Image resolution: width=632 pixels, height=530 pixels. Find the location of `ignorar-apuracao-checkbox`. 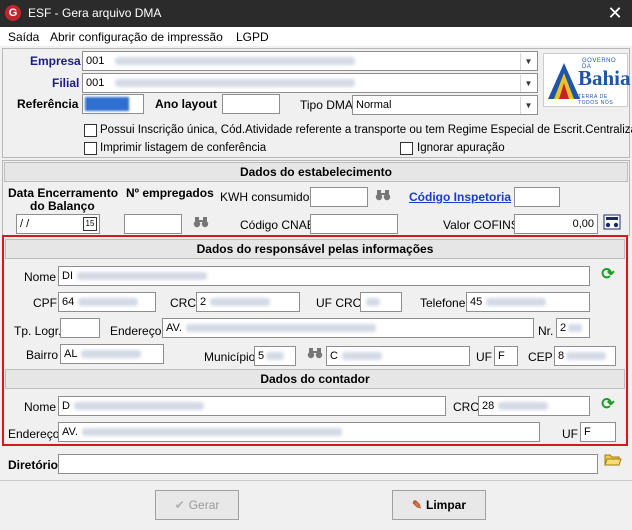

ignorar-apuracao-checkbox is located at coordinates (406, 148).